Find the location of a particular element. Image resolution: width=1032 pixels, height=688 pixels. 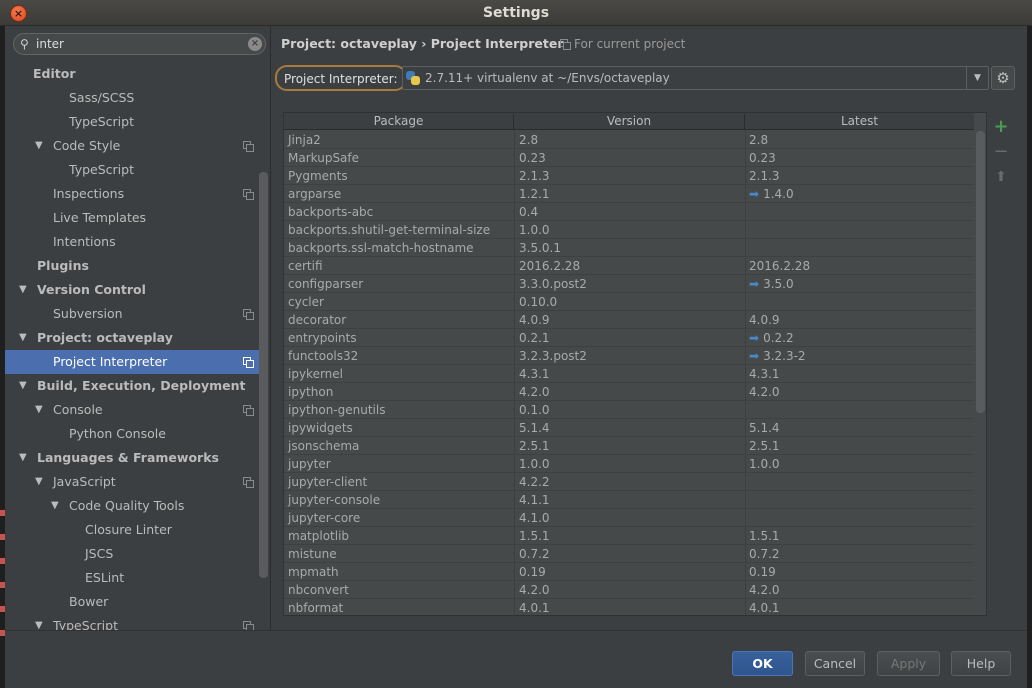

remove-package-button: − is located at coordinates (1001, 153).